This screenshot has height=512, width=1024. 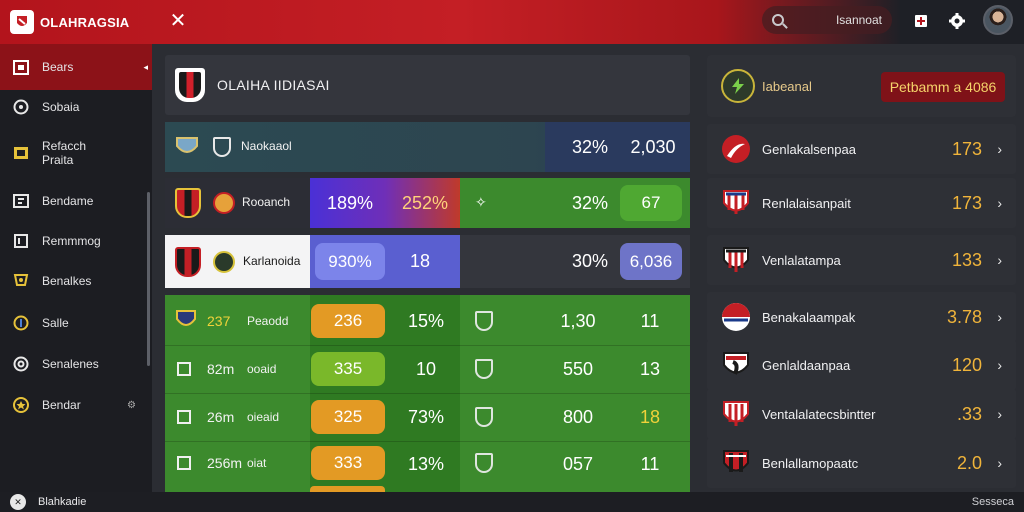 I want to click on ball-icon, so click(x=21, y=323).